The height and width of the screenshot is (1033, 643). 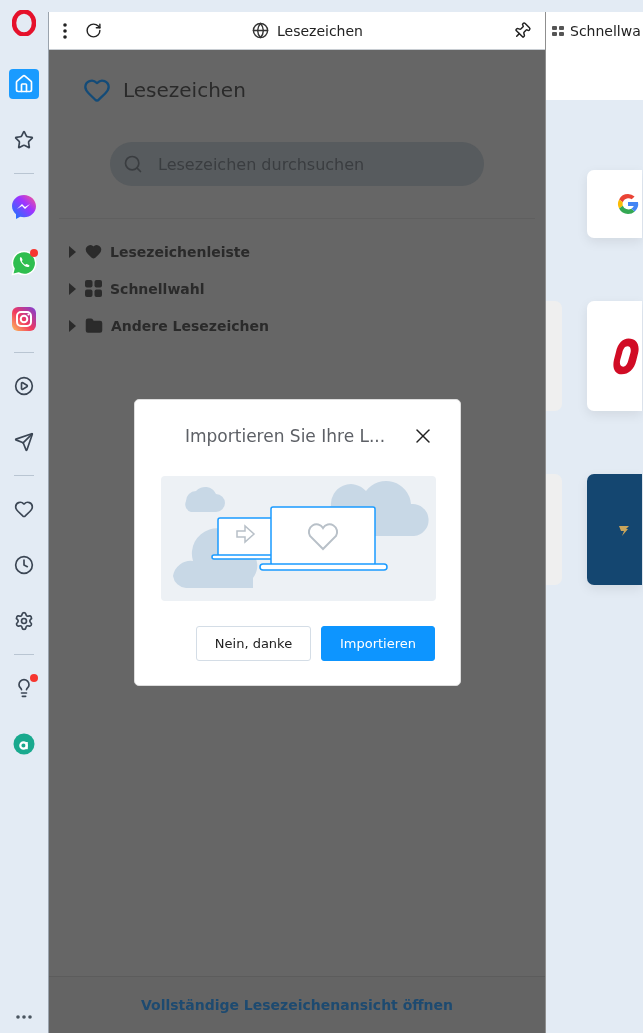 I want to click on g-logo-icon, so click(x=628, y=204).